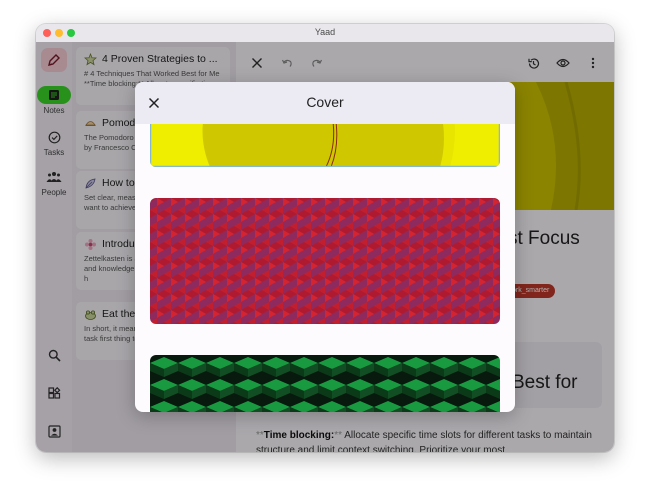 This screenshot has height=500, width=650. What do you see at coordinates (325, 383) in the screenshot?
I see `cover-option-green` at bounding box center [325, 383].